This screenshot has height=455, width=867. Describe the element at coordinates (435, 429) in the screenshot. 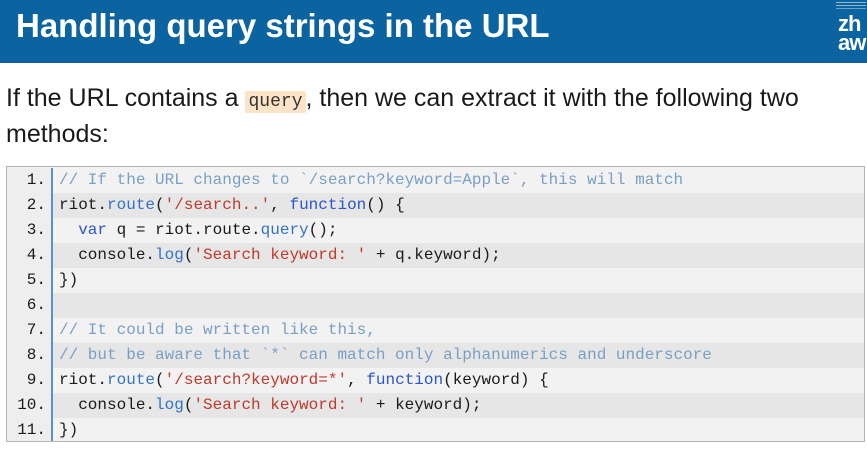

I see `code-line: 11. })` at that location.